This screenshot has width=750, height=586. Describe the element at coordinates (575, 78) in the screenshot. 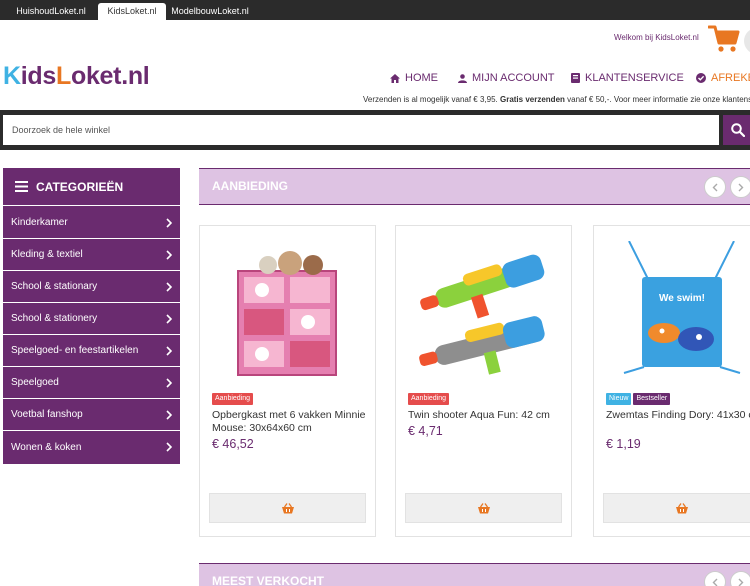

I see `book-icon` at that location.